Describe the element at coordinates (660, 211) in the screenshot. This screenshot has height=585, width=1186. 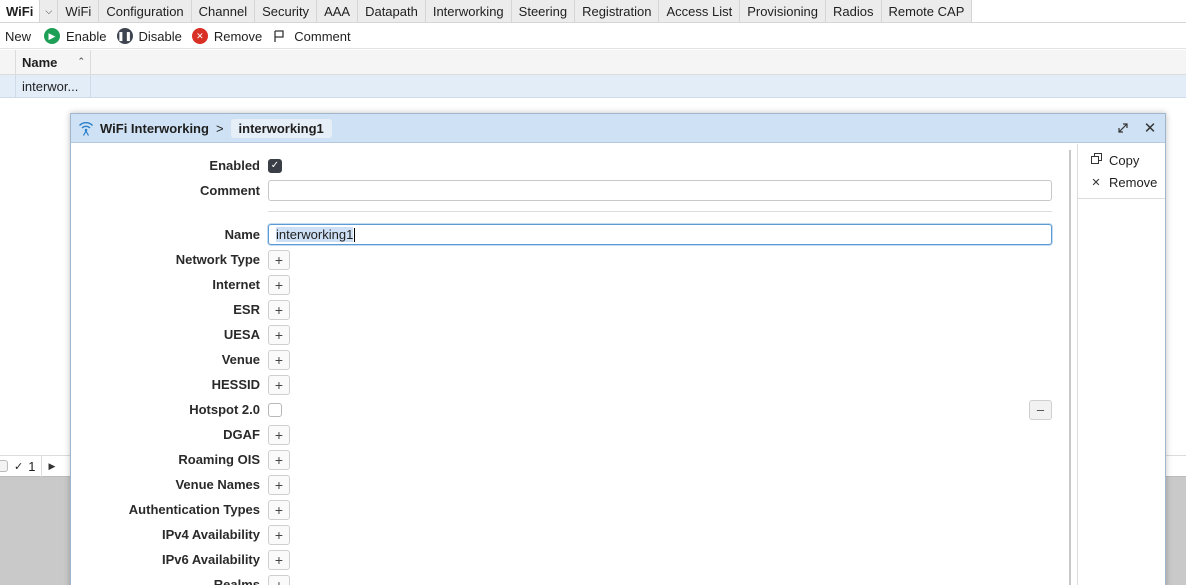
I see `form-divider` at that location.